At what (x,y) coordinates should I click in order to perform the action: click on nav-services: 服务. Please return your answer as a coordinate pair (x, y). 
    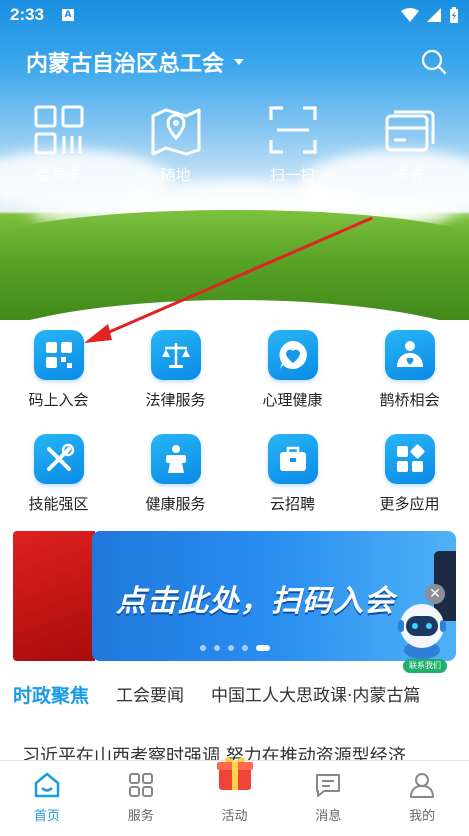
    Looking at the image, I should click on (141, 798).